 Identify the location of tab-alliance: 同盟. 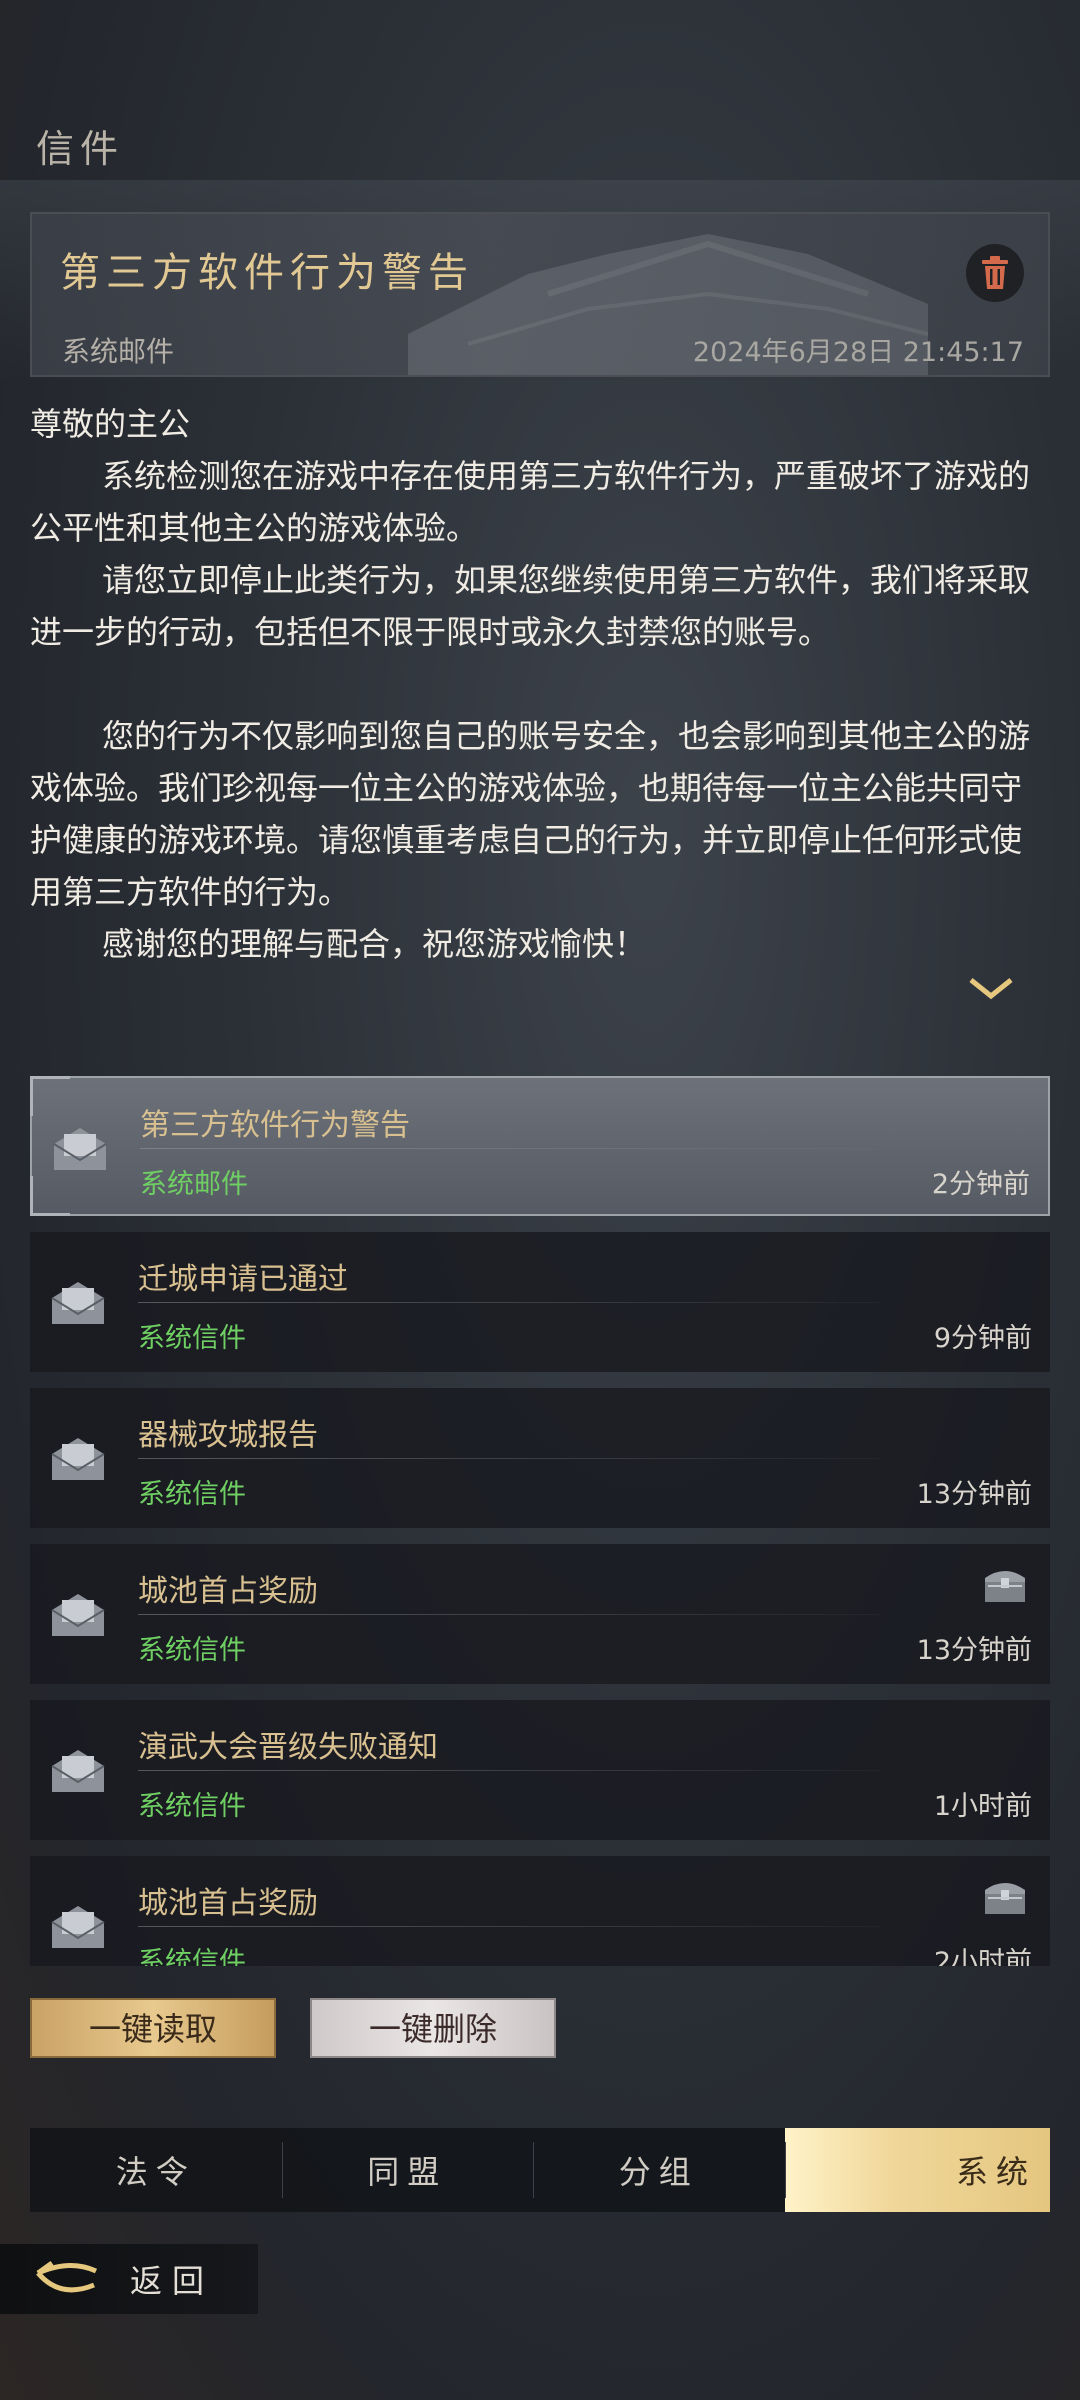
(407, 2170).